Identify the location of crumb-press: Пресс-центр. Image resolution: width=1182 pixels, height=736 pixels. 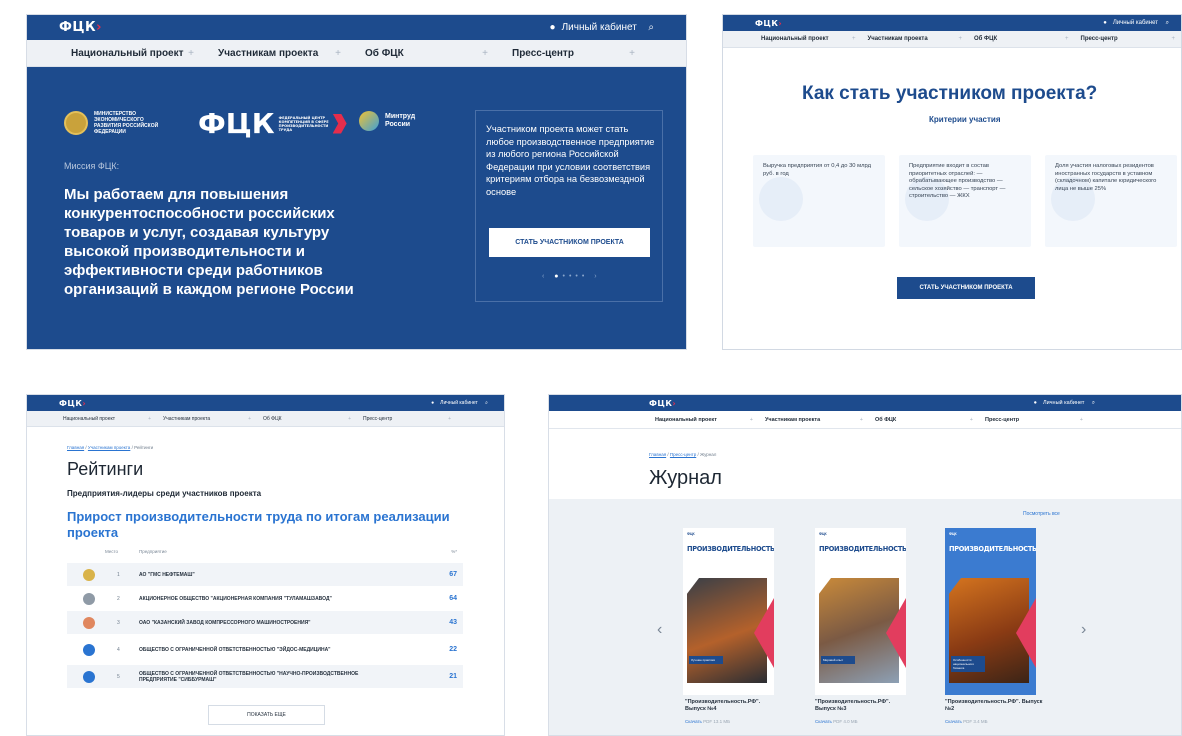
(683, 454).